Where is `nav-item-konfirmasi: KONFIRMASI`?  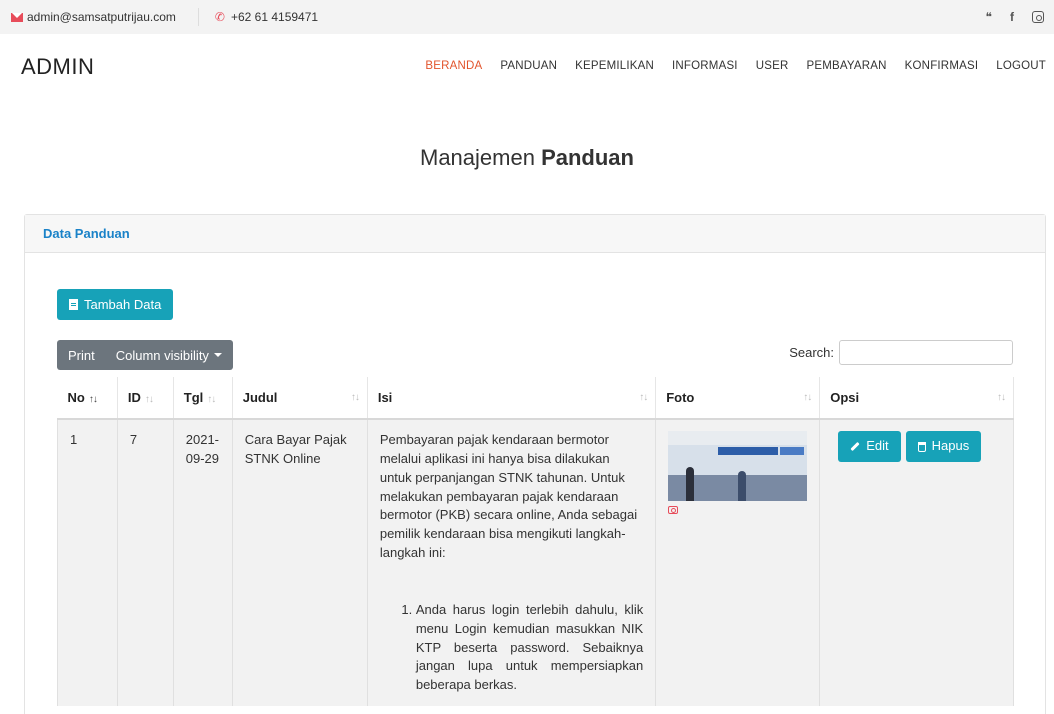 nav-item-konfirmasi: KONFIRMASI is located at coordinates (942, 66).